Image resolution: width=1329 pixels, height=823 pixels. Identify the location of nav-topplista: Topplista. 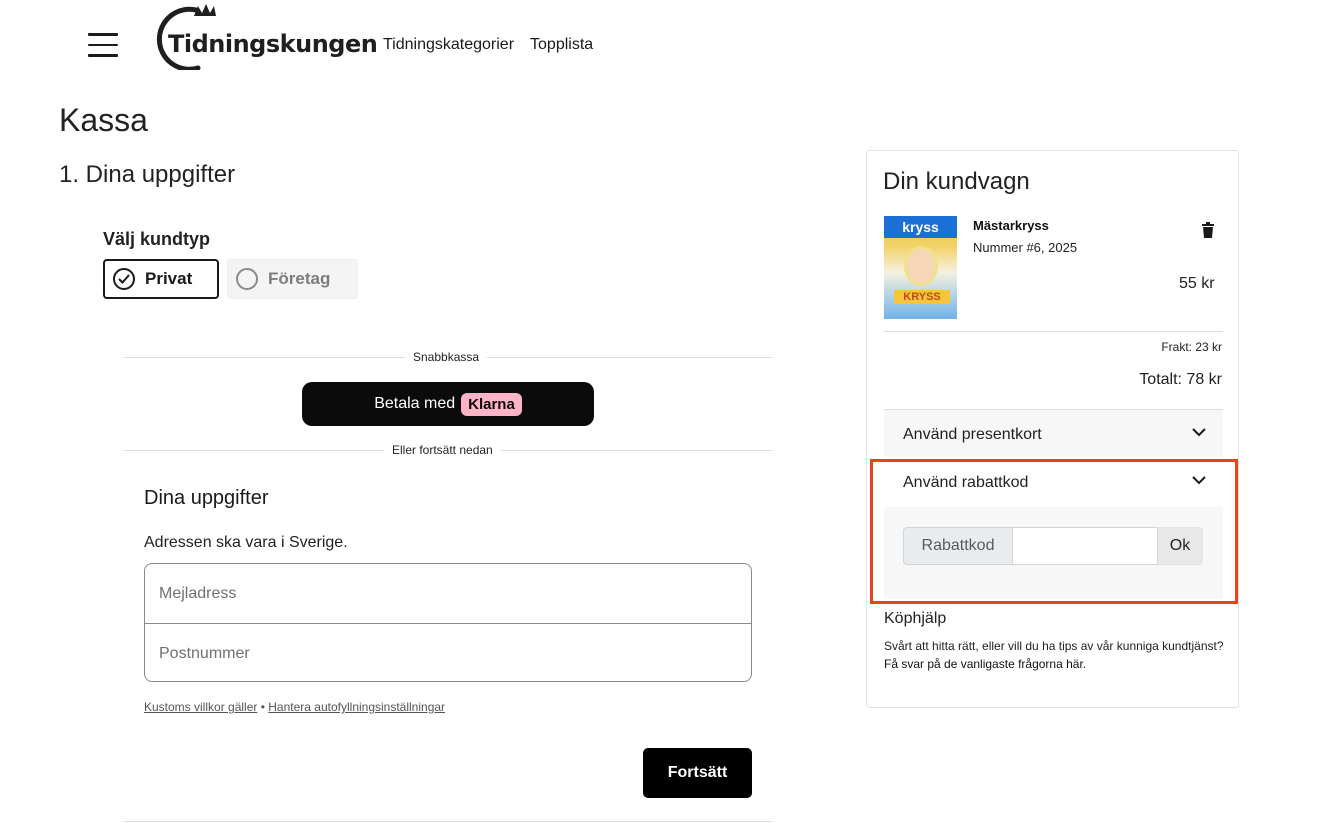
(561, 45).